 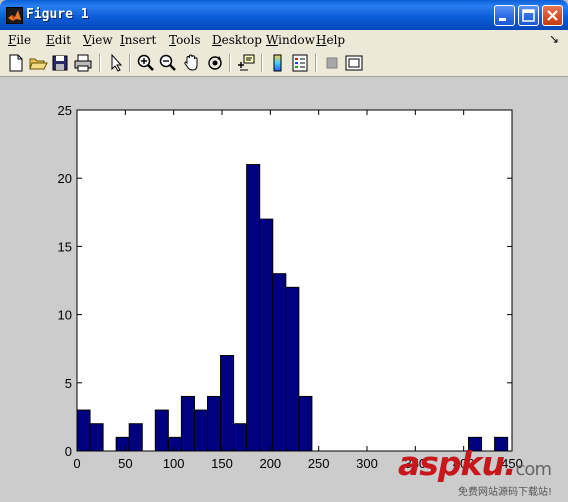 What do you see at coordinates (65, 246) in the screenshot?
I see `y-tick-label: 15` at bounding box center [65, 246].